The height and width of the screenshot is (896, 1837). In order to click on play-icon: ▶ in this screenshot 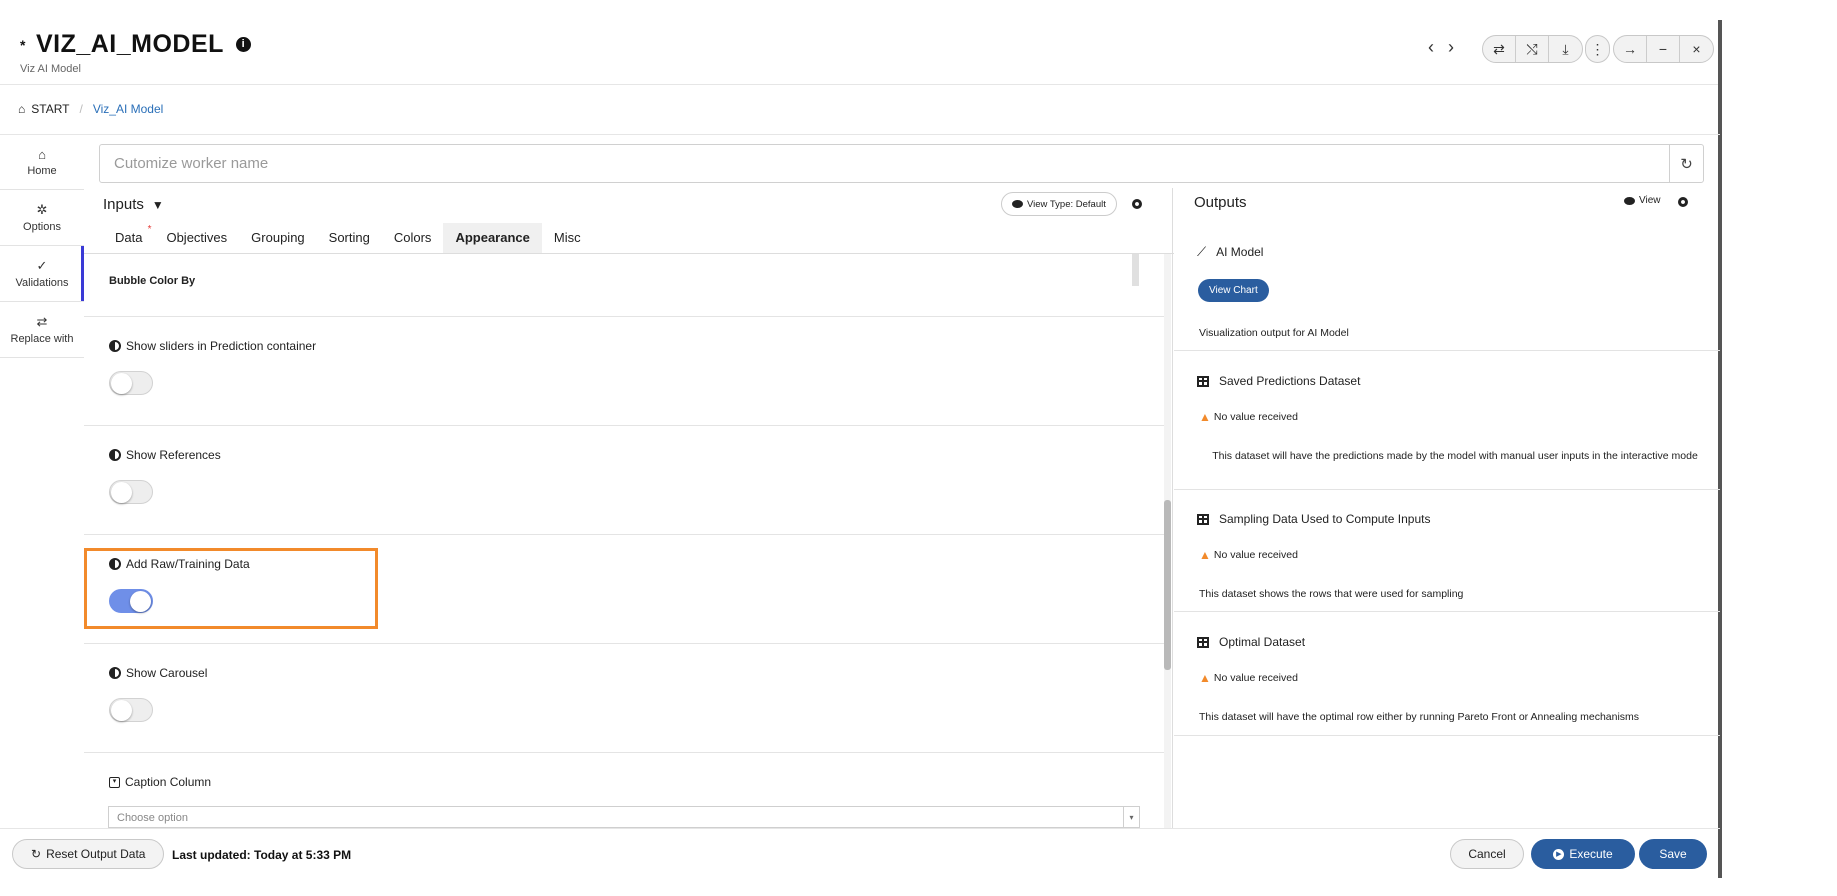, I will do `click(1559, 854)`.